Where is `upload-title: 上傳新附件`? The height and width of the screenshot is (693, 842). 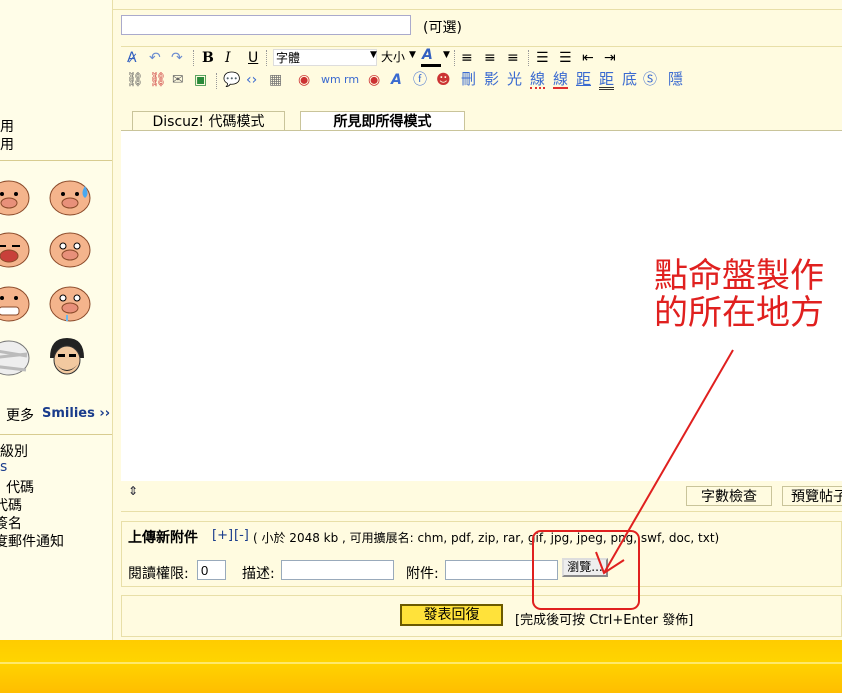 upload-title: 上傳新附件 is located at coordinates (163, 538).